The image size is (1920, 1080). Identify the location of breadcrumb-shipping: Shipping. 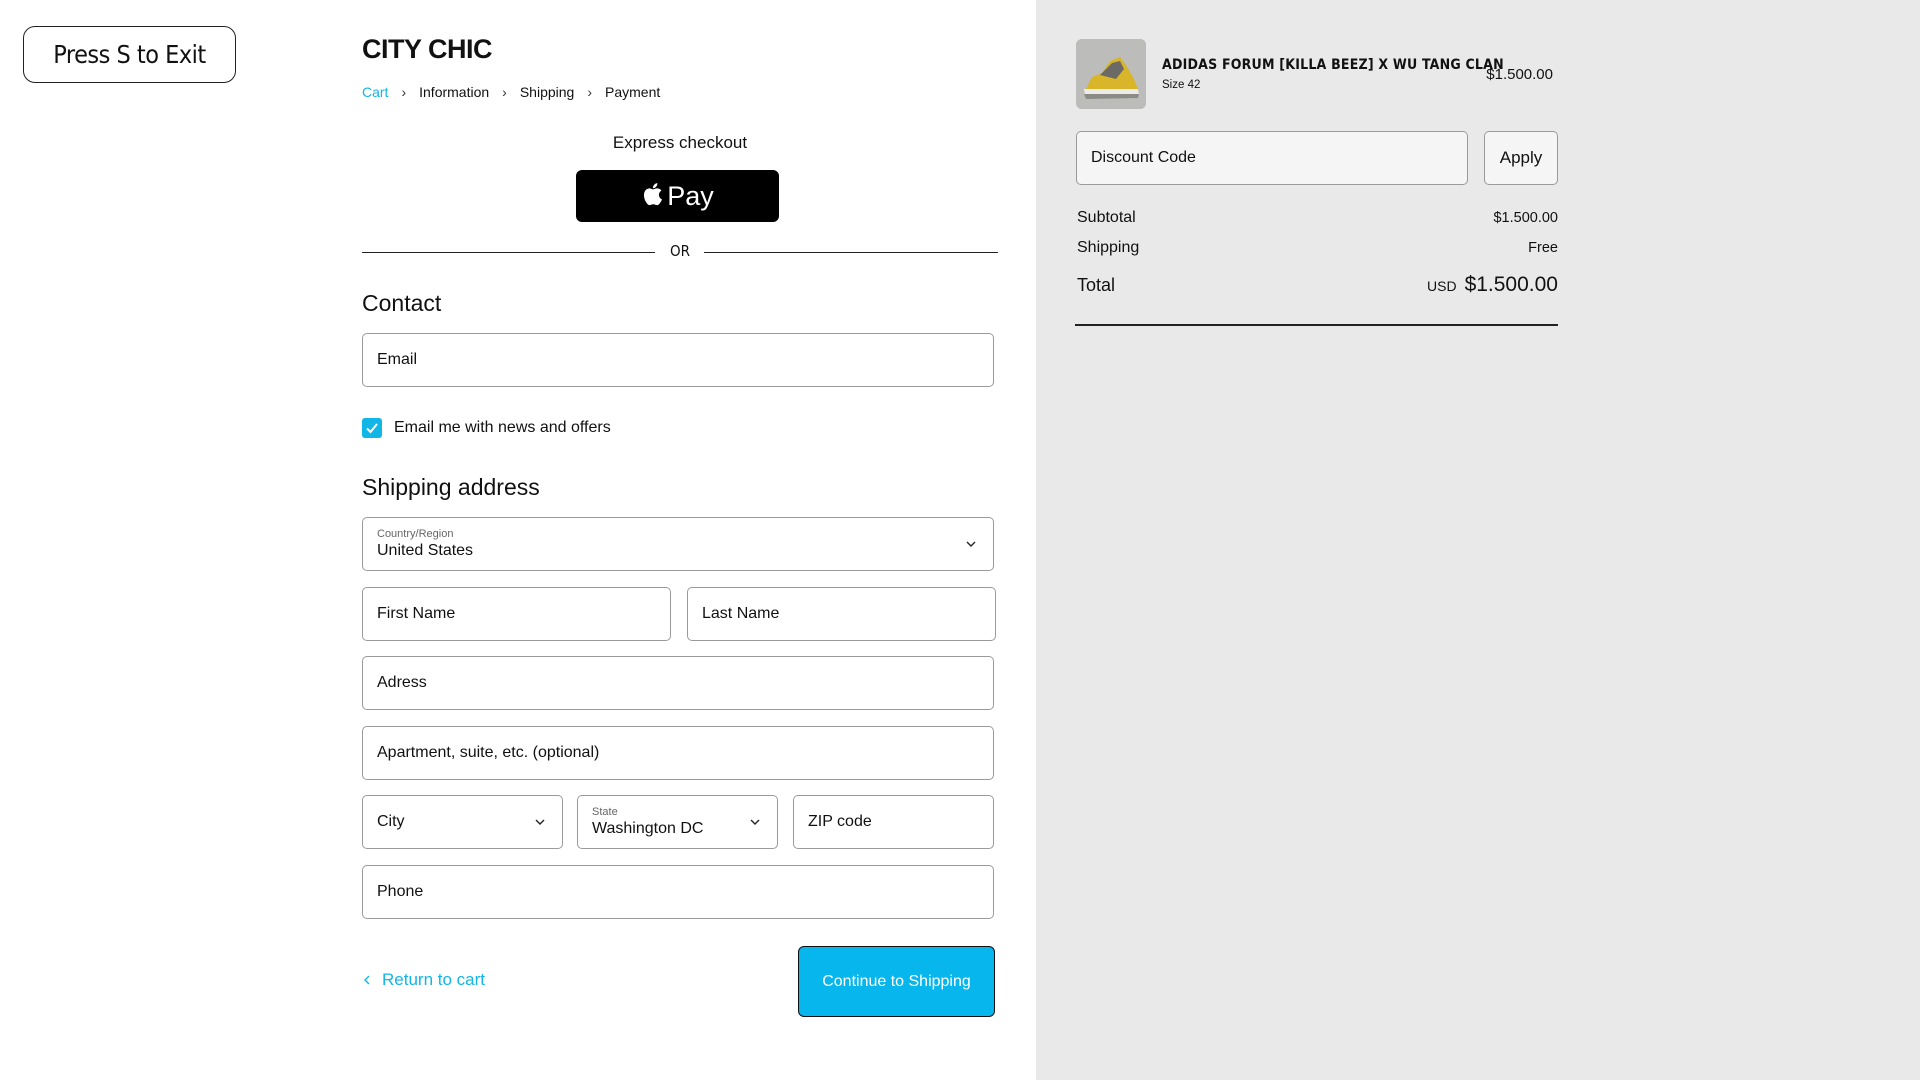
(547, 92).